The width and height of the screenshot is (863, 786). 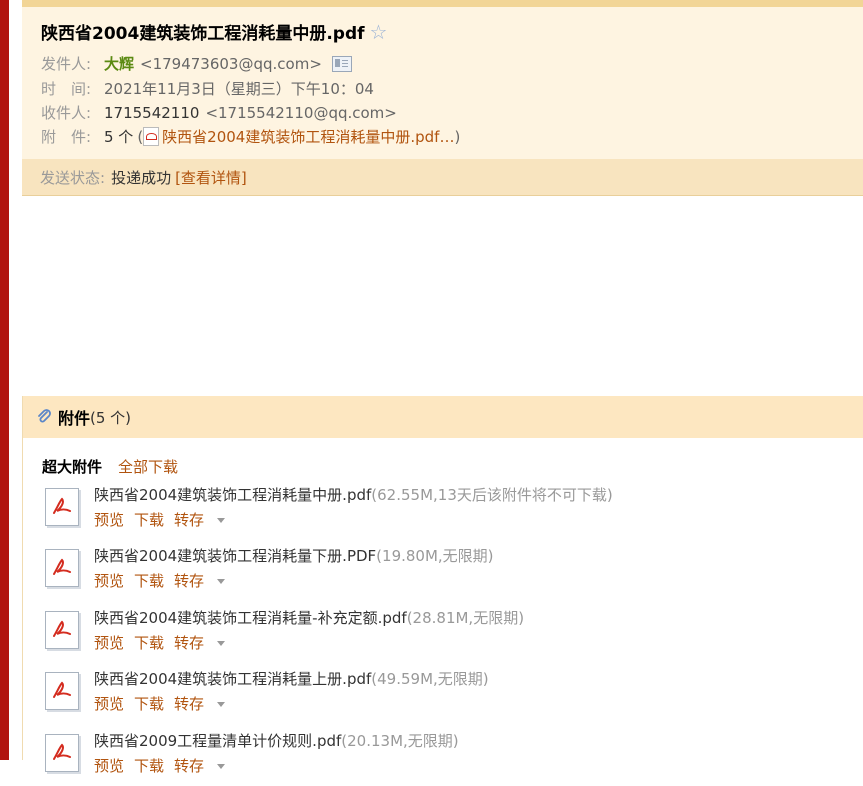 What do you see at coordinates (341, 63) in the screenshot?
I see `contact-card-icon` at bounding box center [341, 63].